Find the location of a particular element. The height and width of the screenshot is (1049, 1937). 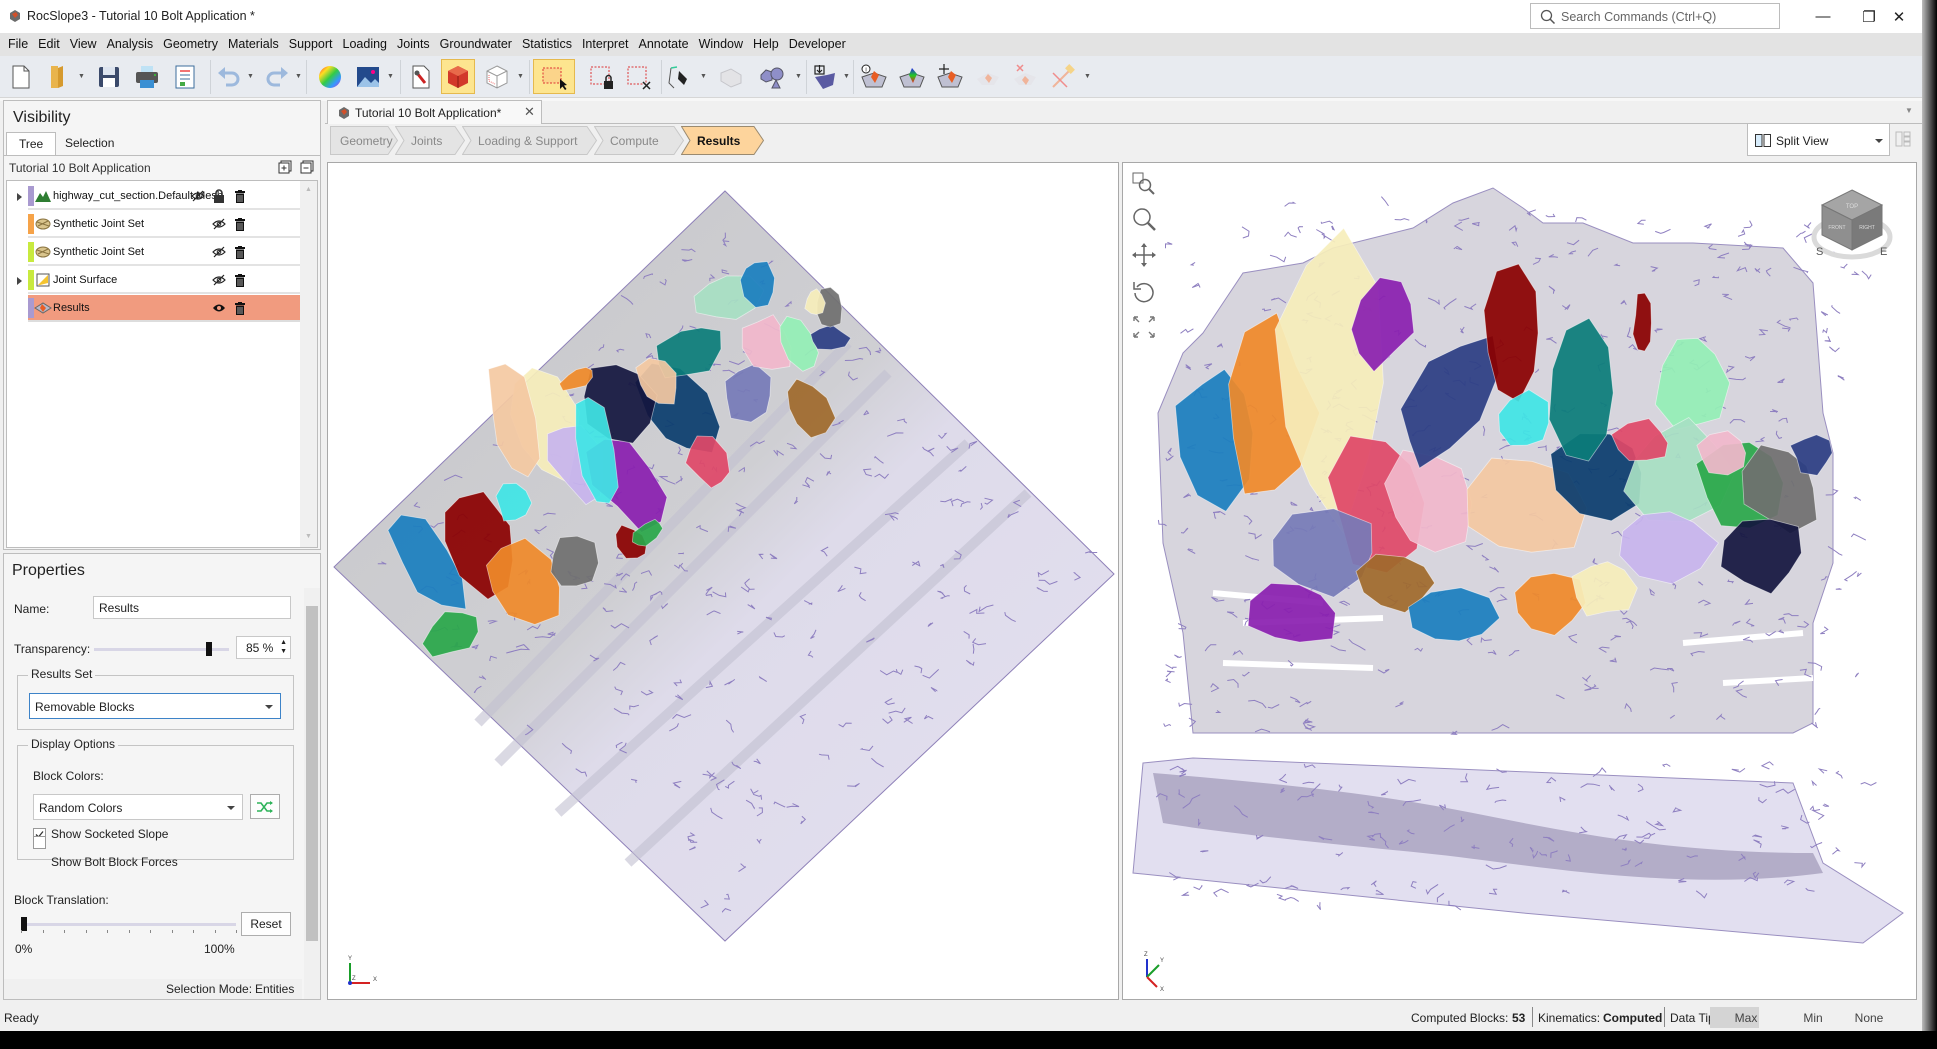

new-file-button is located at coordinates (21, 76).